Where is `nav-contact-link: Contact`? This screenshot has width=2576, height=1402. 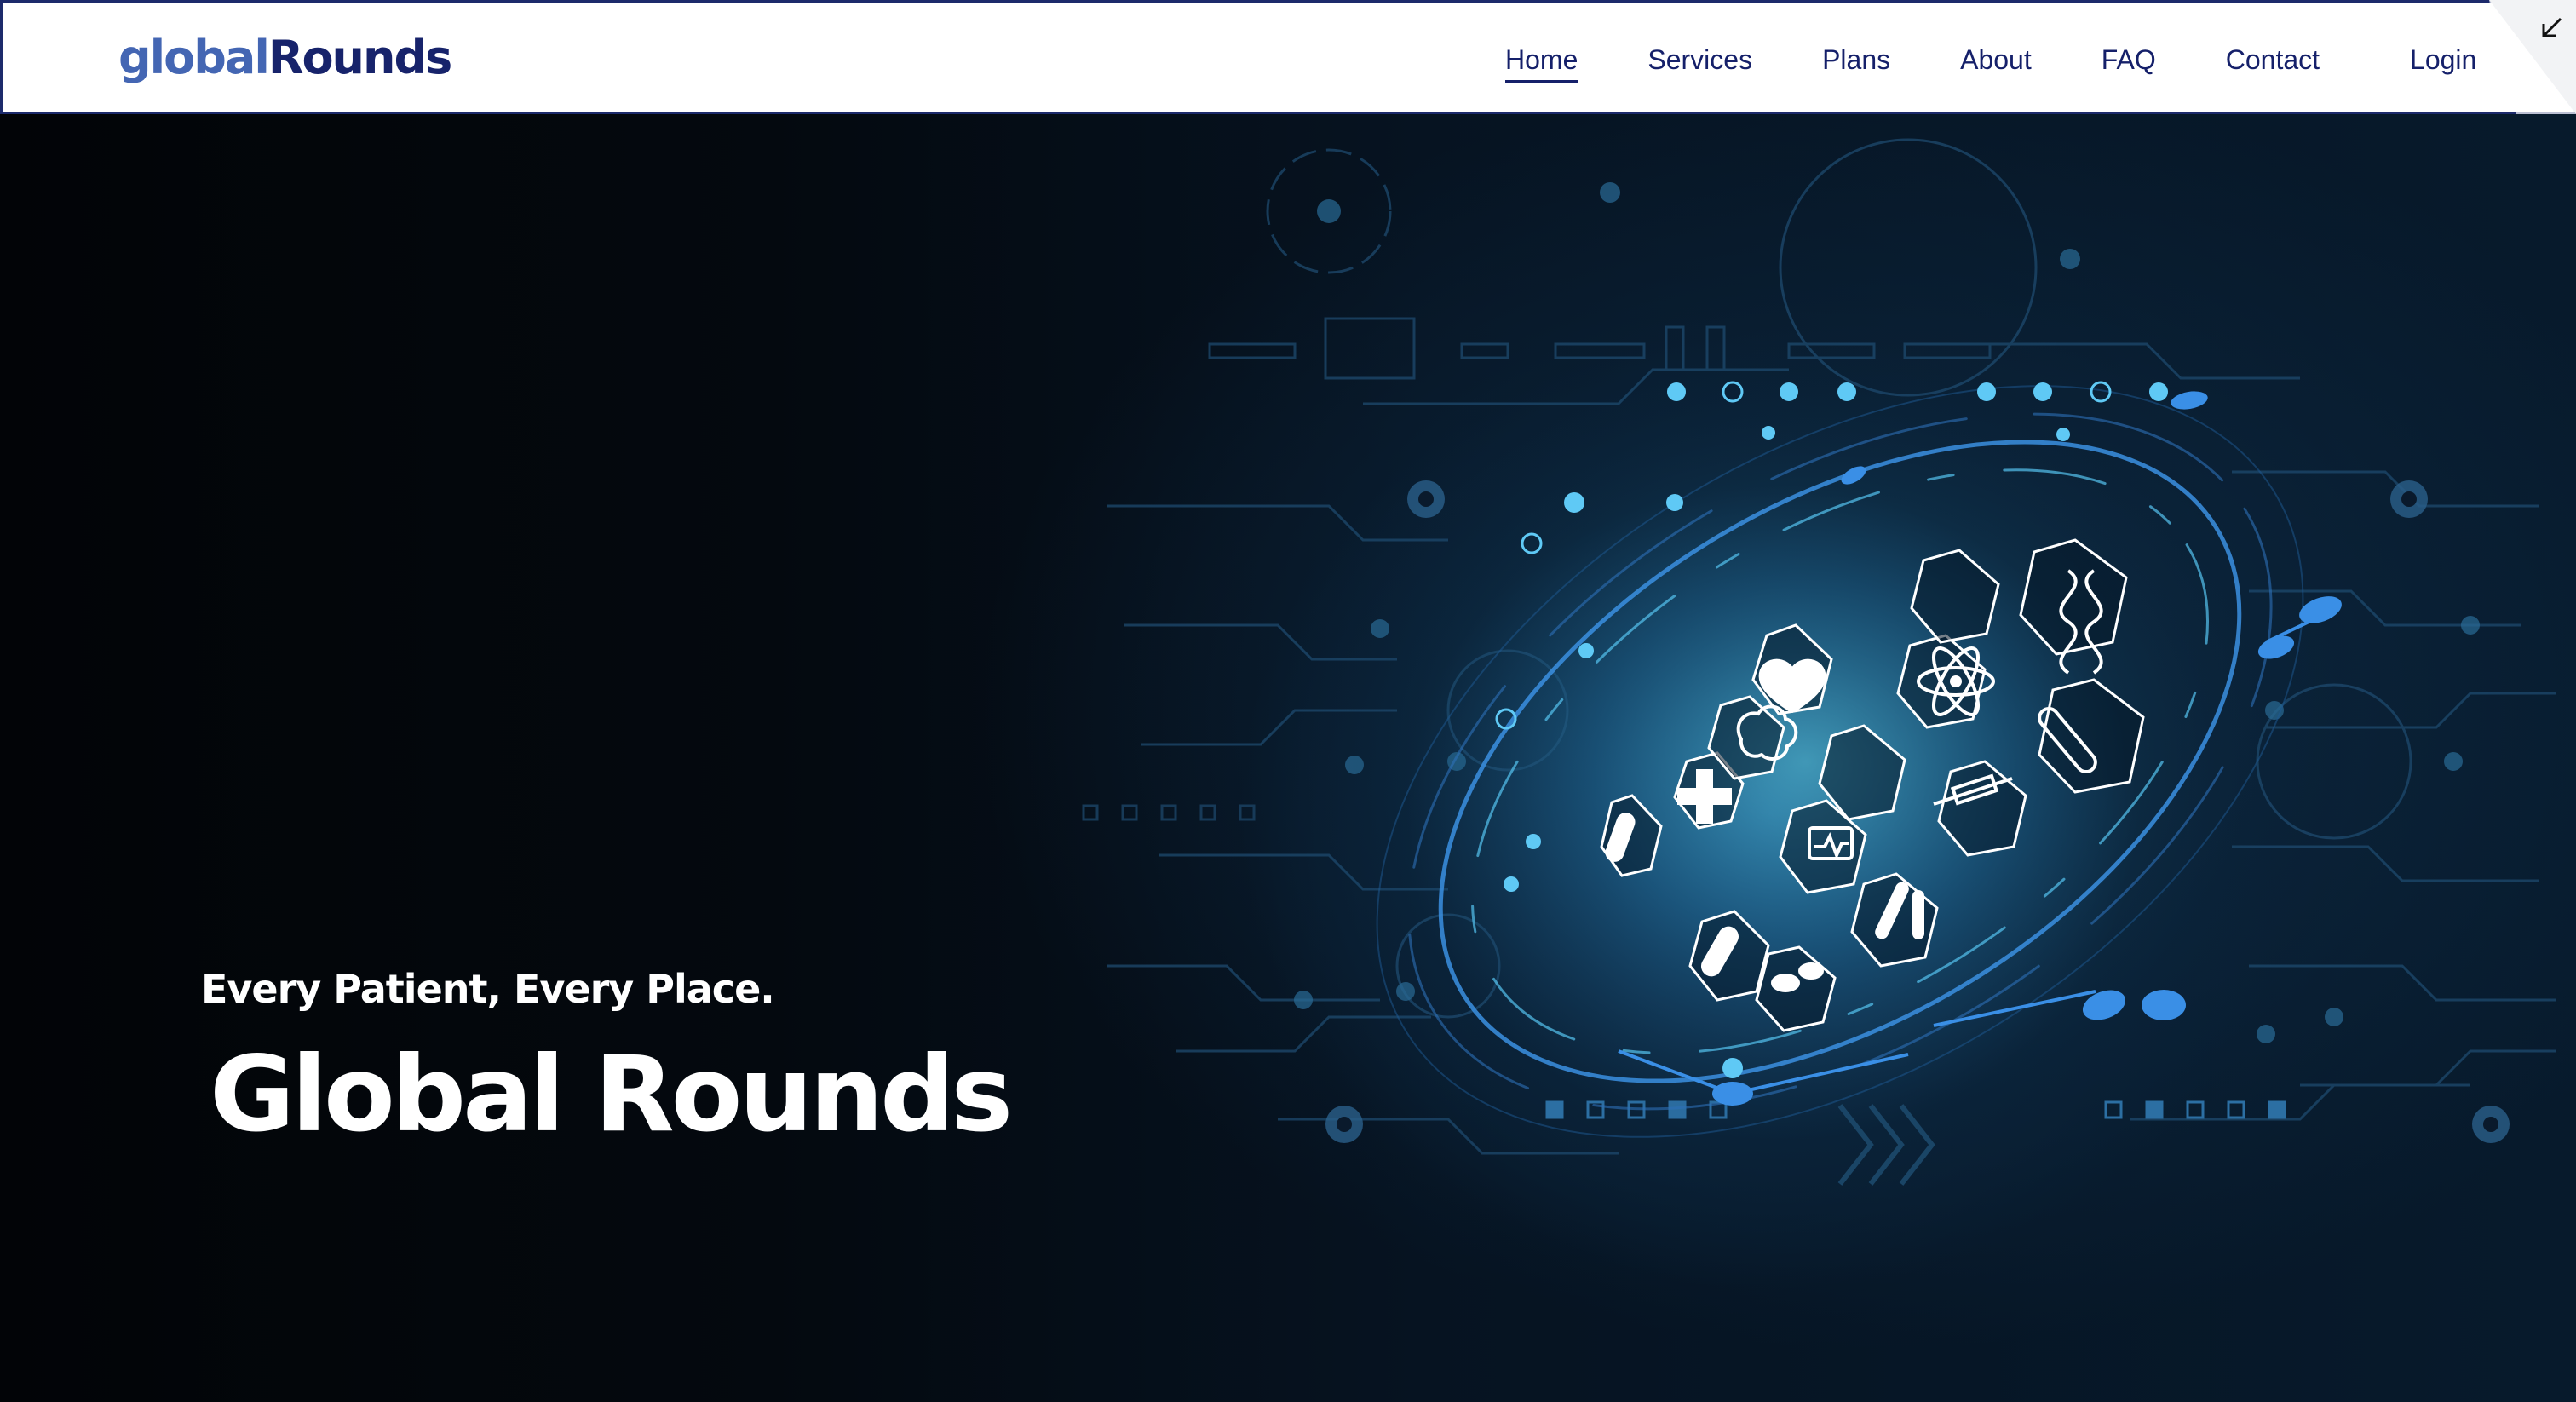 nav-contact-link: Contact is located at coordinates (2273, 62).